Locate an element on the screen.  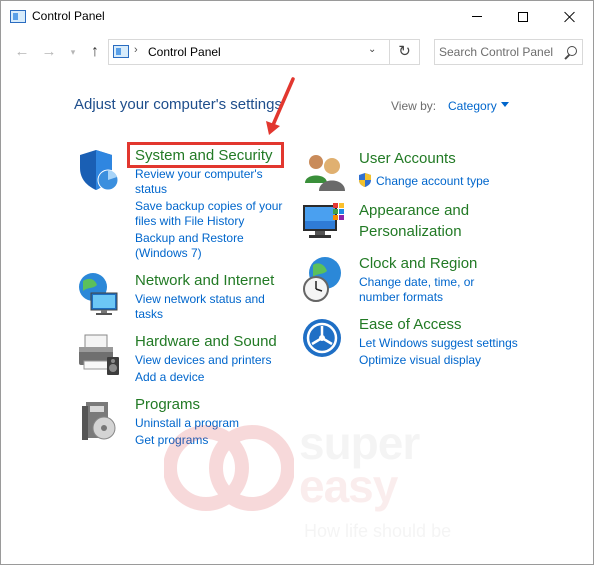
hardware-and-sound-link: Hardware and Sound is located at coordinates (206, 341).